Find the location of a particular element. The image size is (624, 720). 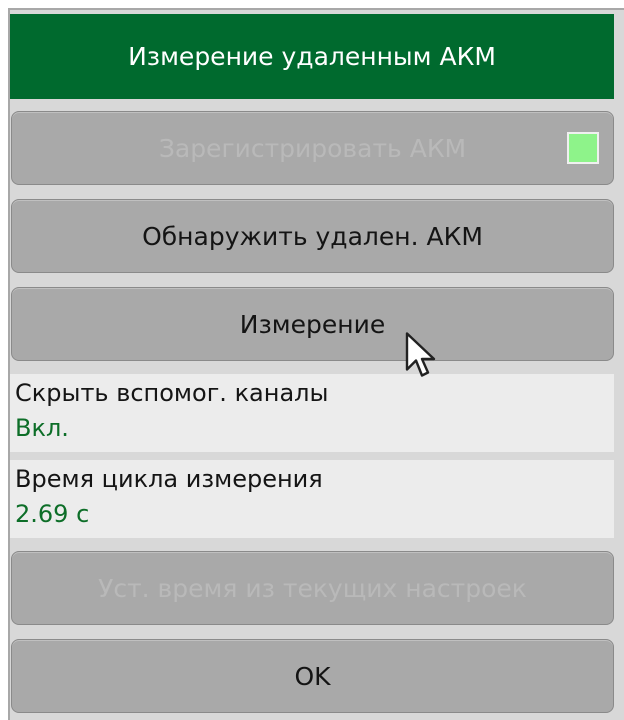

cycle-time-label: Время цикла измерения is located at coordinates (169, 479).